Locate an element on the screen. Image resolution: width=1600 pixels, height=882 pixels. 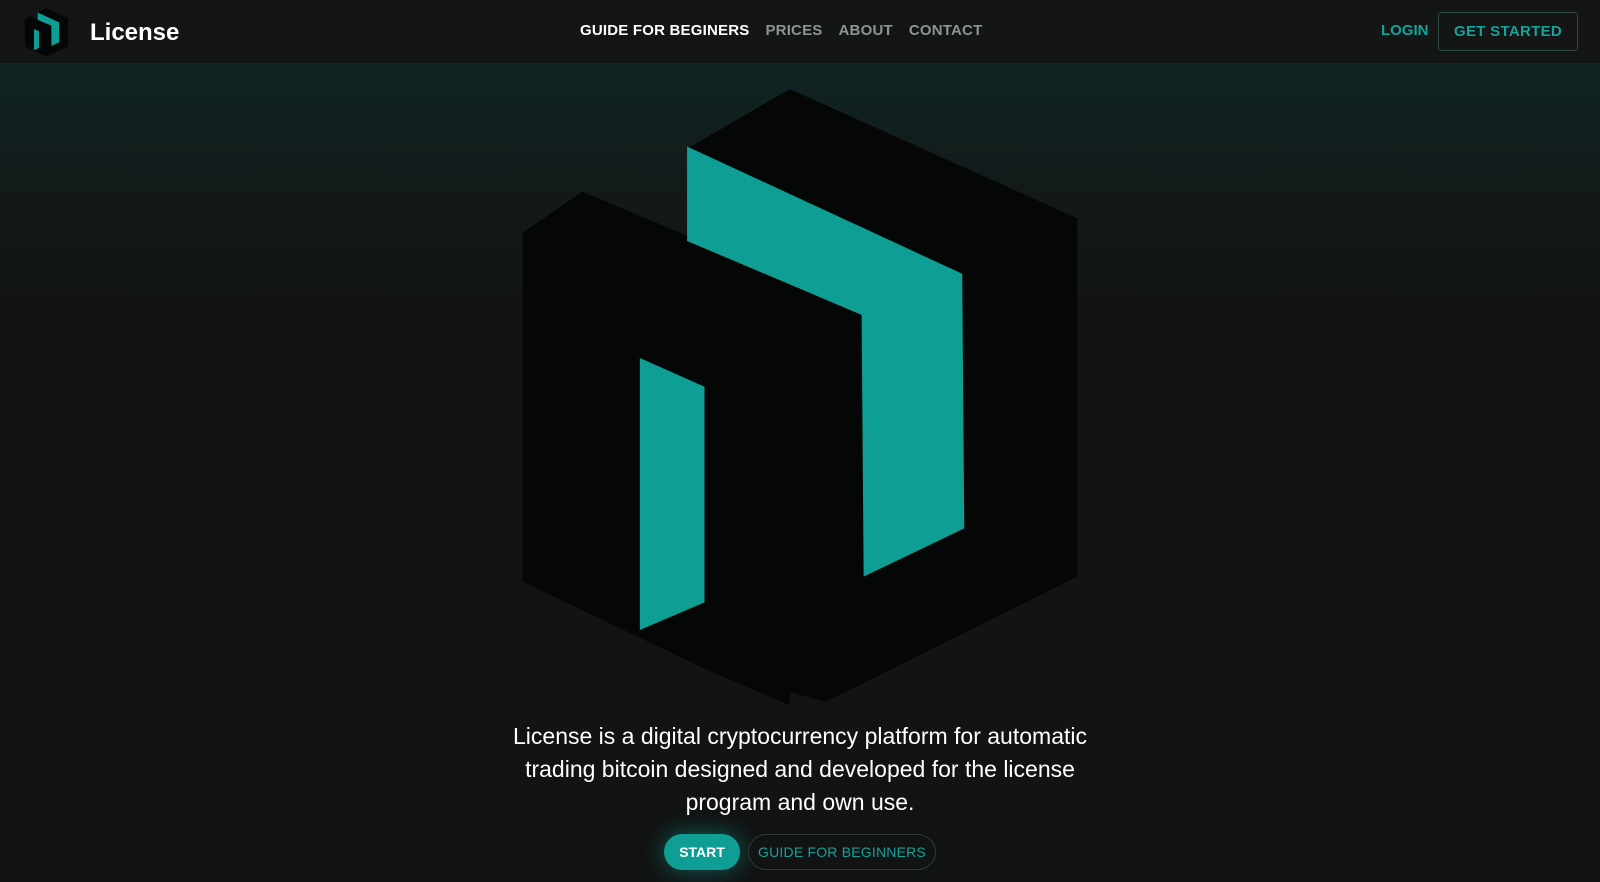
brand-link: License is located at coordinates (101, 32).